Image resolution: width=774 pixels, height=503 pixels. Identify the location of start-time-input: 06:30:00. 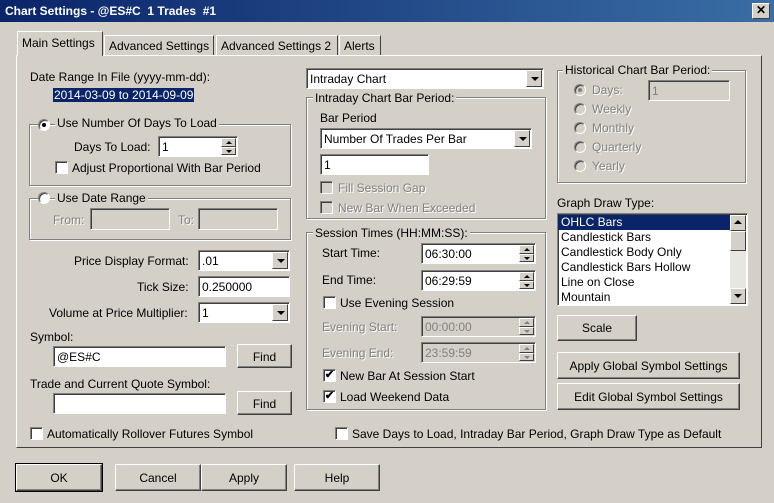
(478, 253).